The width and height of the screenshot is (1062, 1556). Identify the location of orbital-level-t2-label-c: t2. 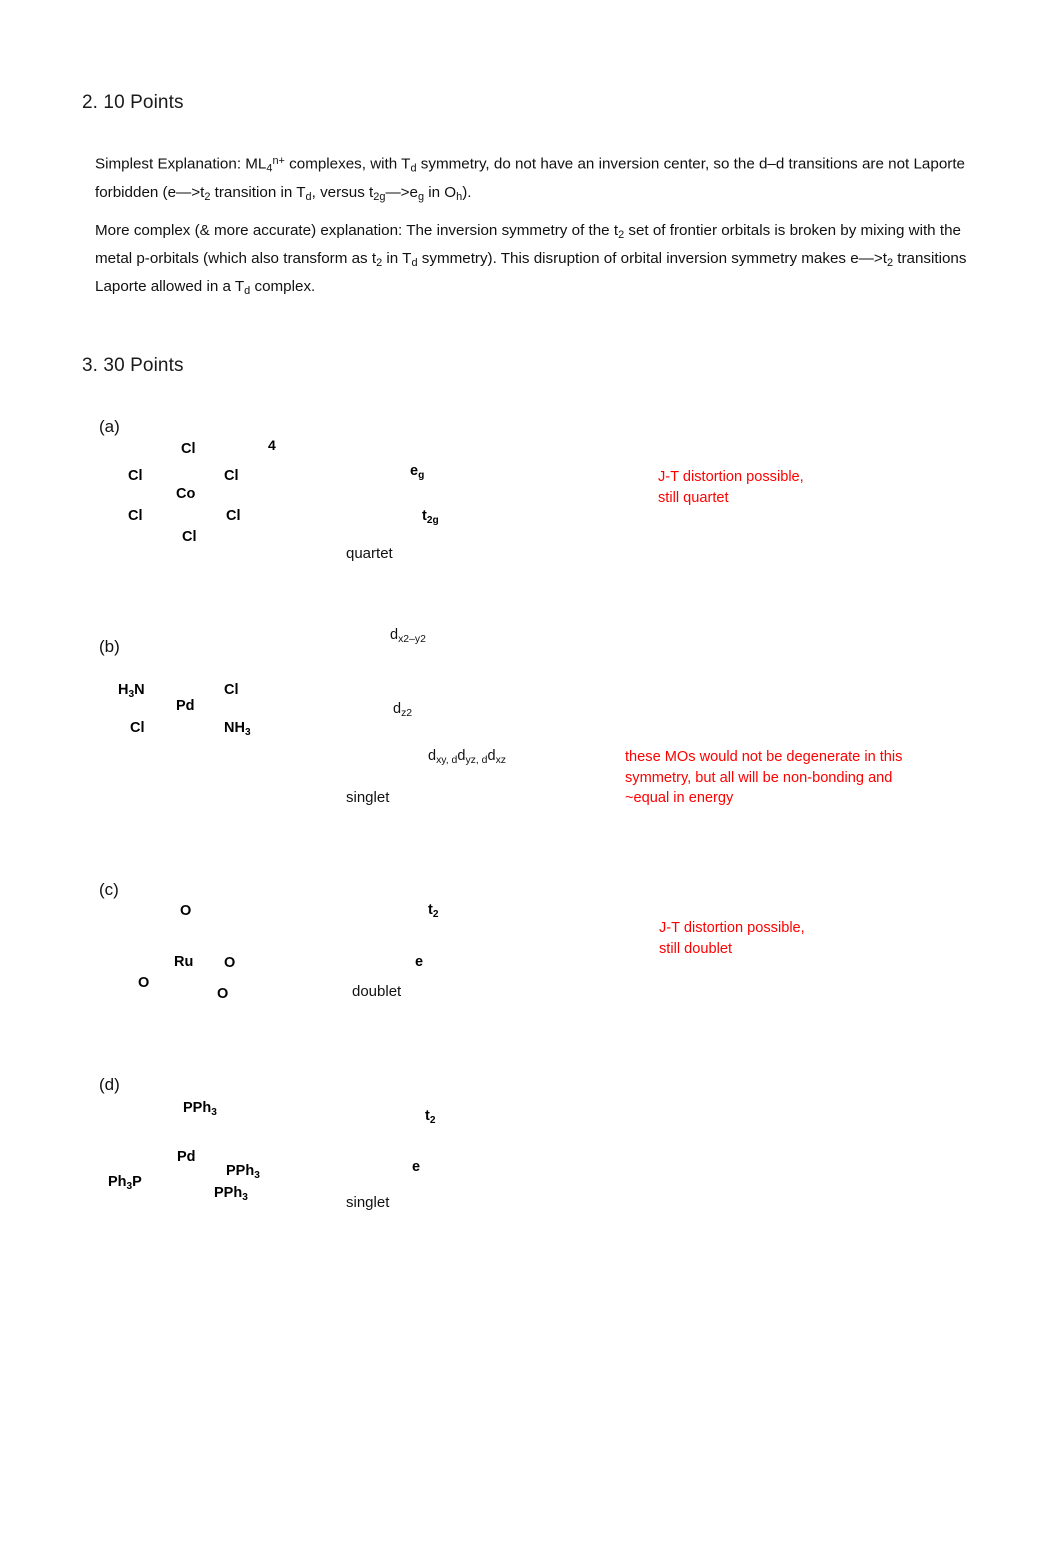
(433, 911).